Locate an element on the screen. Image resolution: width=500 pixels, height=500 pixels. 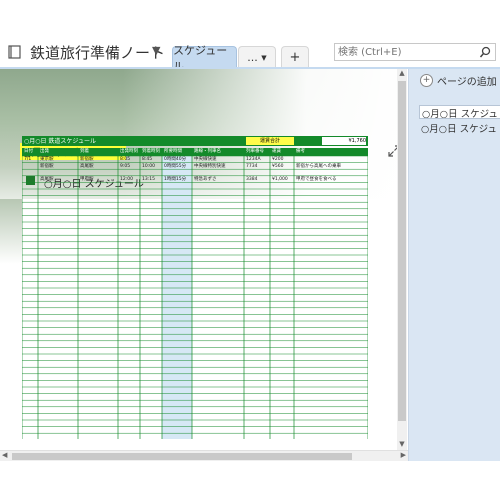
col-header: 運賃 is located at coordinates (276, 151).